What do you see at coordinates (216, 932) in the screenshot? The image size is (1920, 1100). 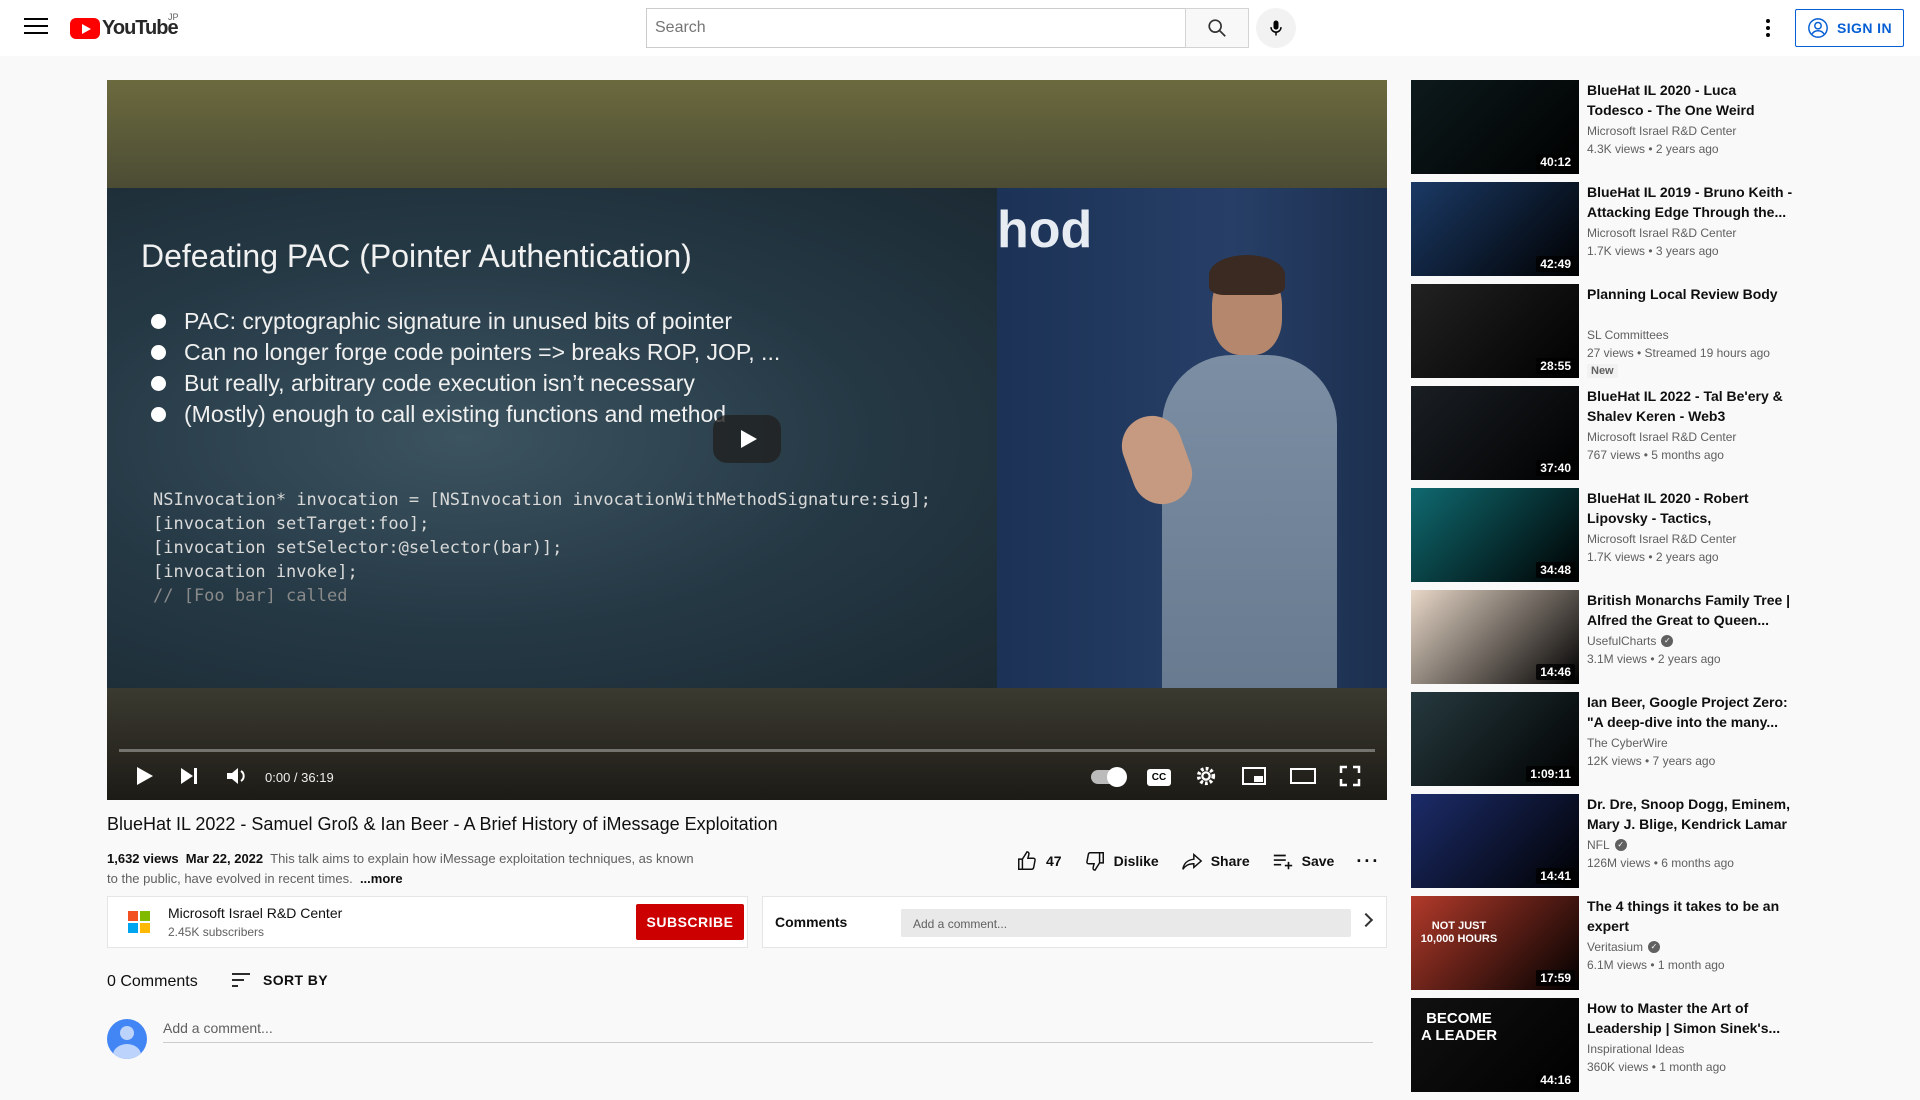 I see `subscriber-count: 2.45K subscribers` at bounding box center [216, 932].